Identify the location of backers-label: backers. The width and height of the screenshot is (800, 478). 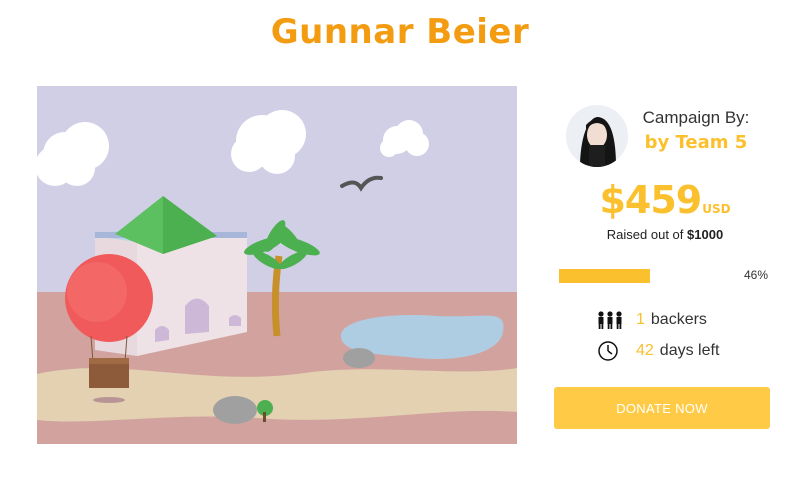
(678, 319).